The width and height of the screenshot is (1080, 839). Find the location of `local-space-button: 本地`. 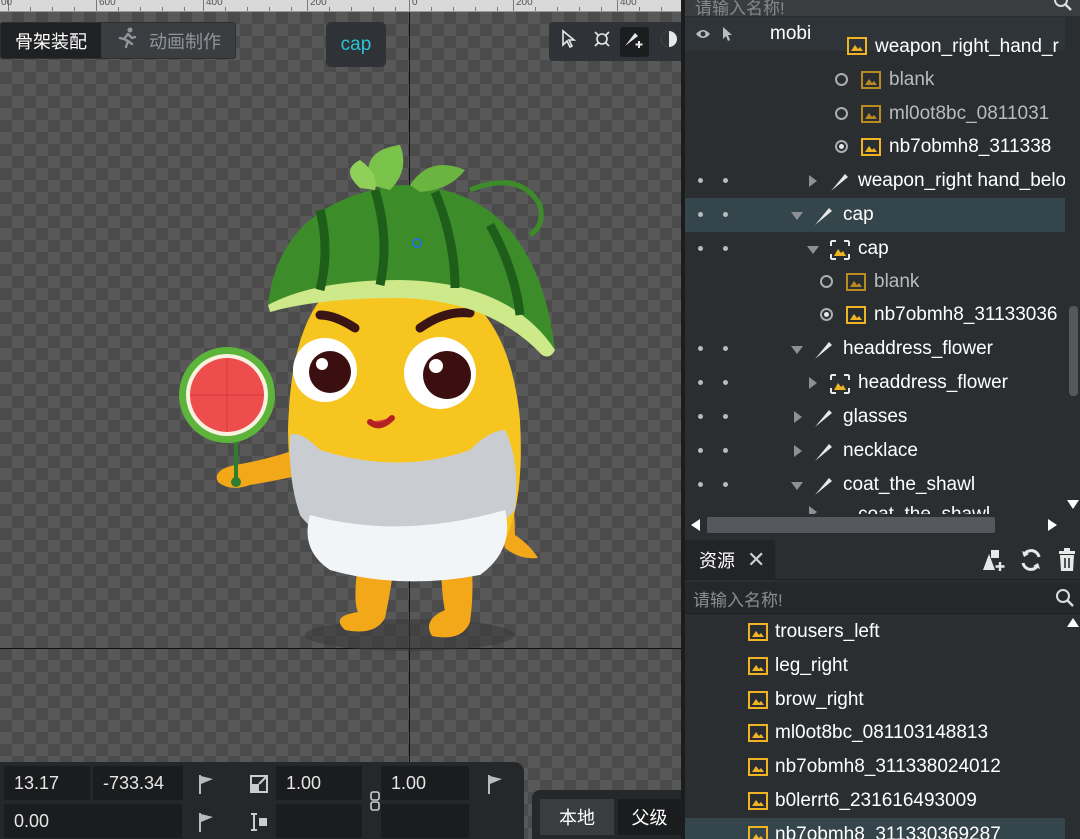

local-space-button: 本地 is located at coordinates (577, 817).